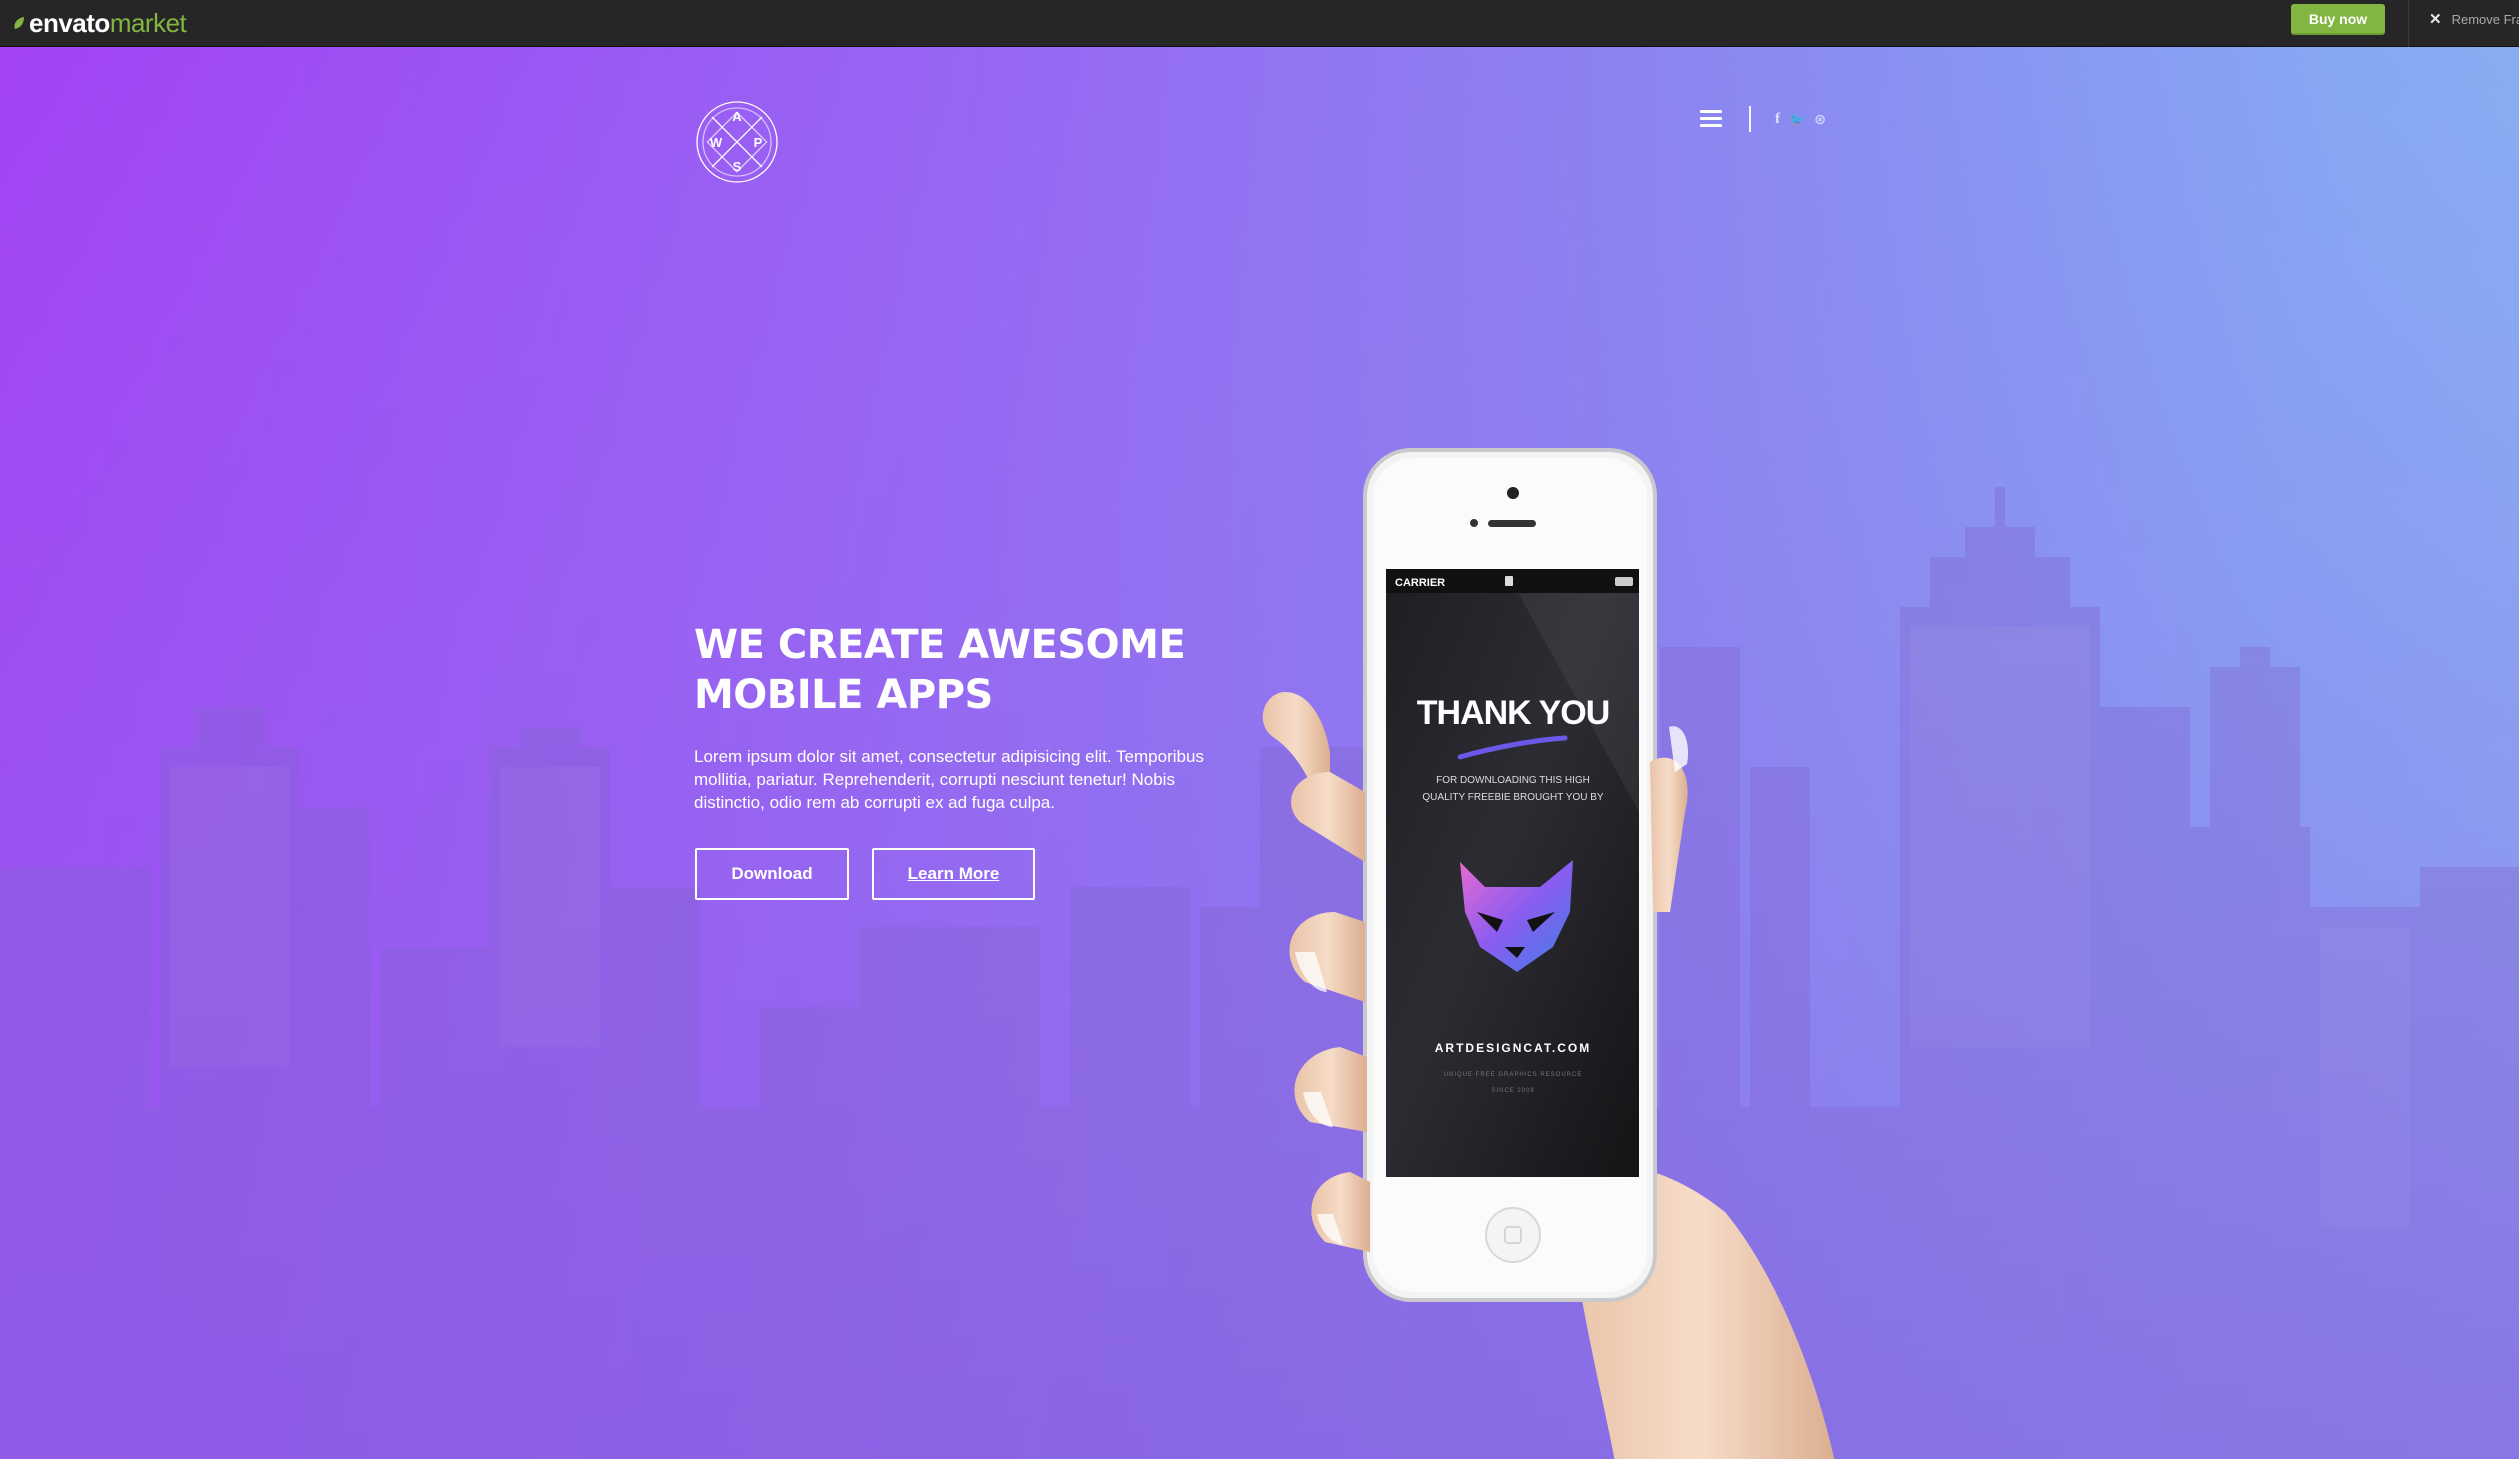 The width and height of the screenshot is (2519, 1459). What do you see at coordinates (843, 695) in the screenshot?
I see `headline-line-2: MOBILE APPS` at bounding box center [843, 695].